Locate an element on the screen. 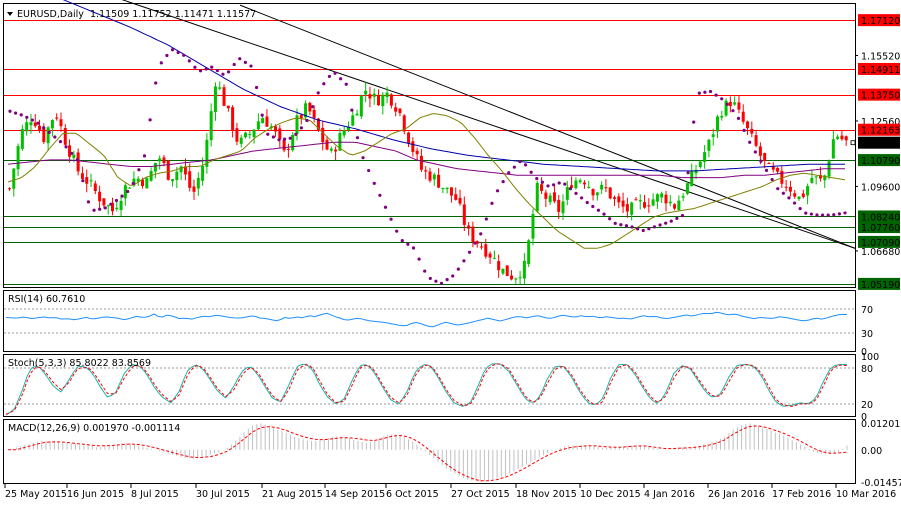 This screenshot has width=901, height=506. date-tick-label: 8 Jul 2015 is located at coordinates (155, 494).